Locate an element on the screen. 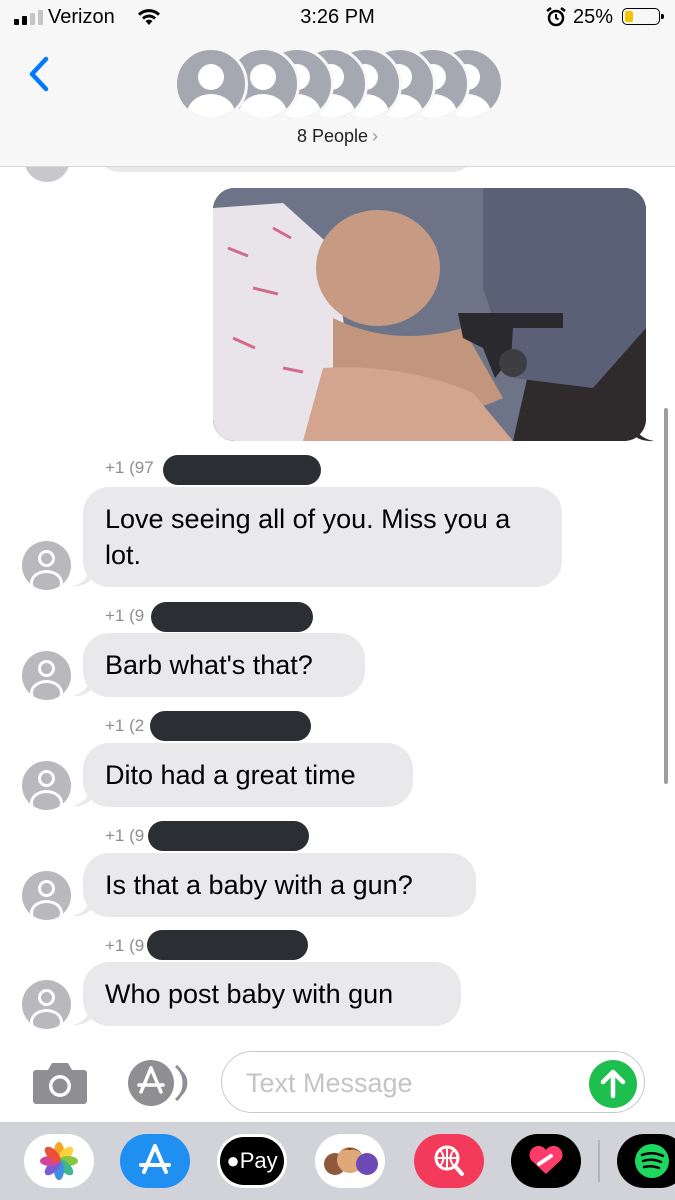 The width and height of the screenshot is (675, 1200). digital-touch-icon is located at coordinates (546, 1161).